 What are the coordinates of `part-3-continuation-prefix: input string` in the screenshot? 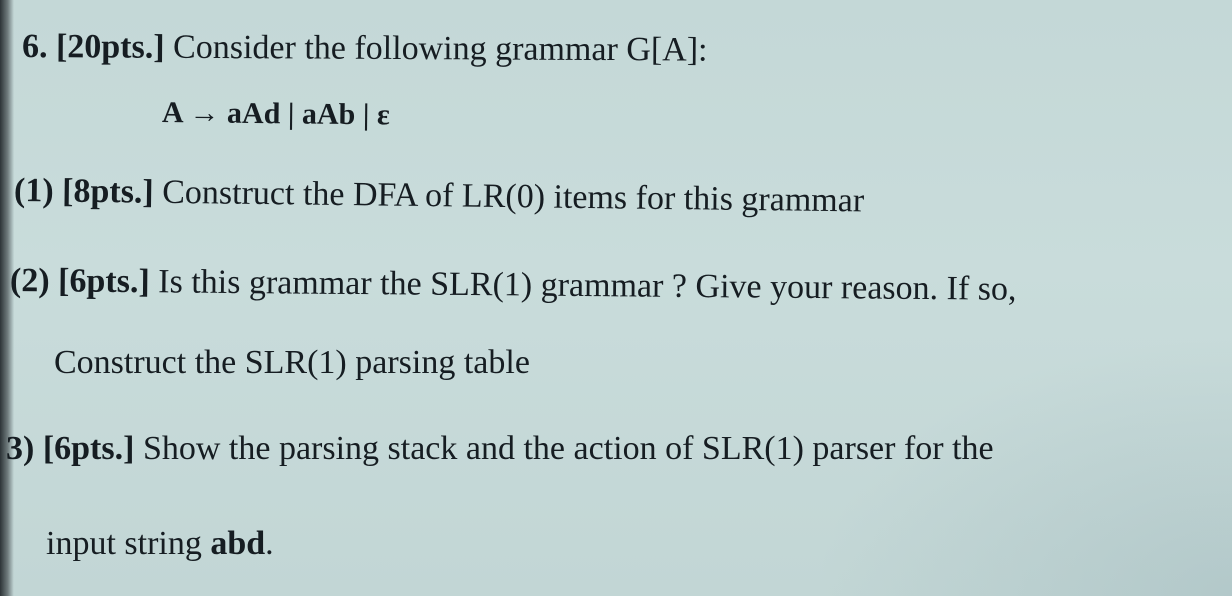 It's located at (128, 543).